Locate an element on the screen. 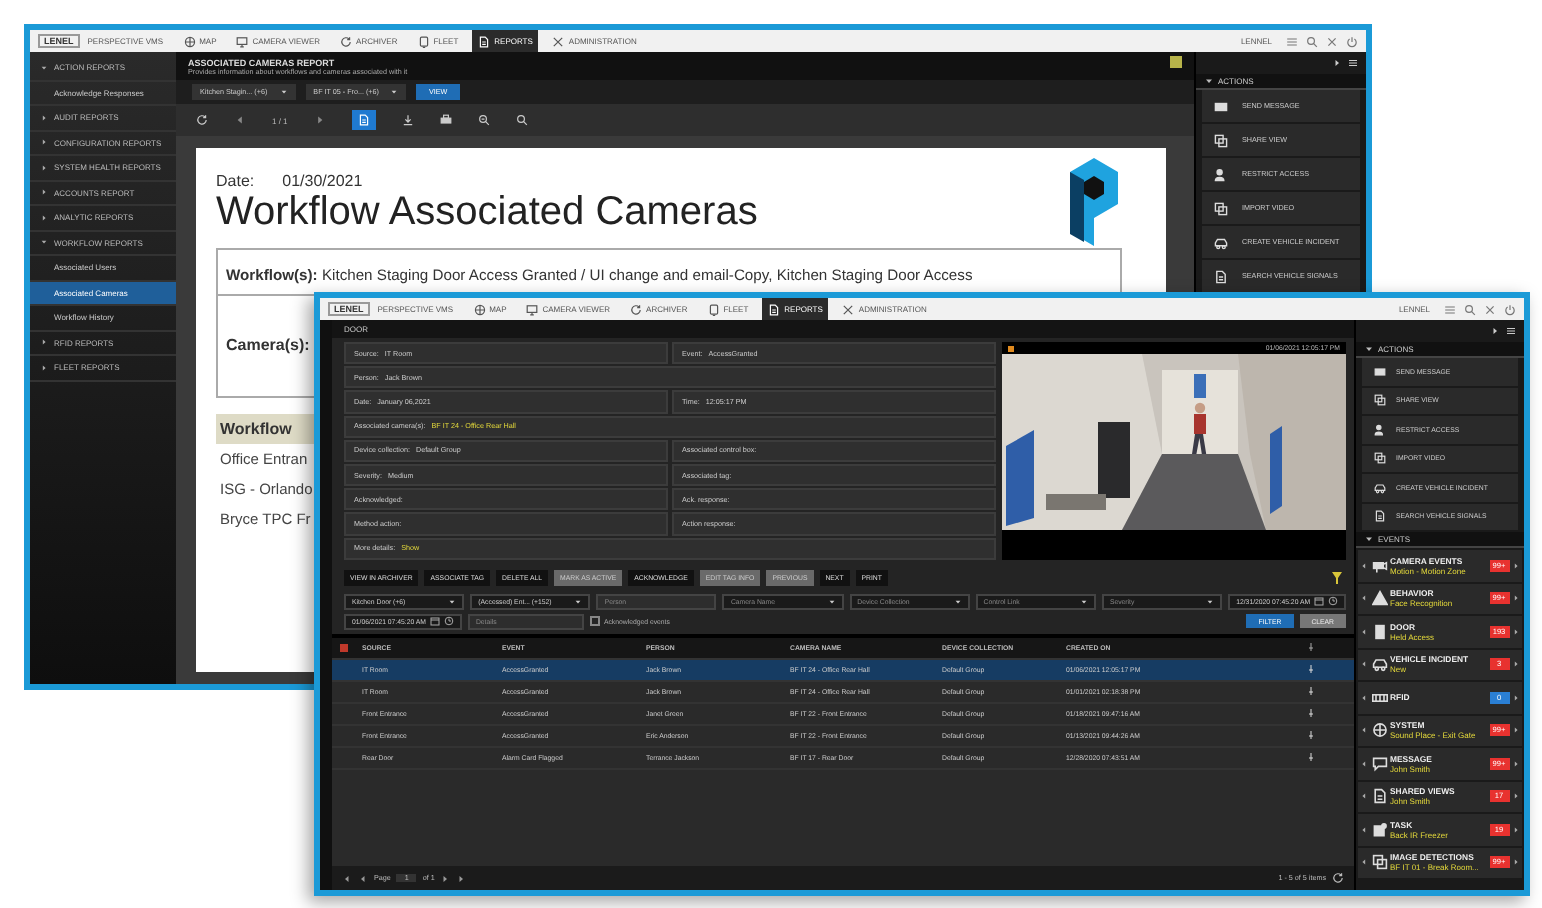  flag-icon is located at coordinates (344, 647).